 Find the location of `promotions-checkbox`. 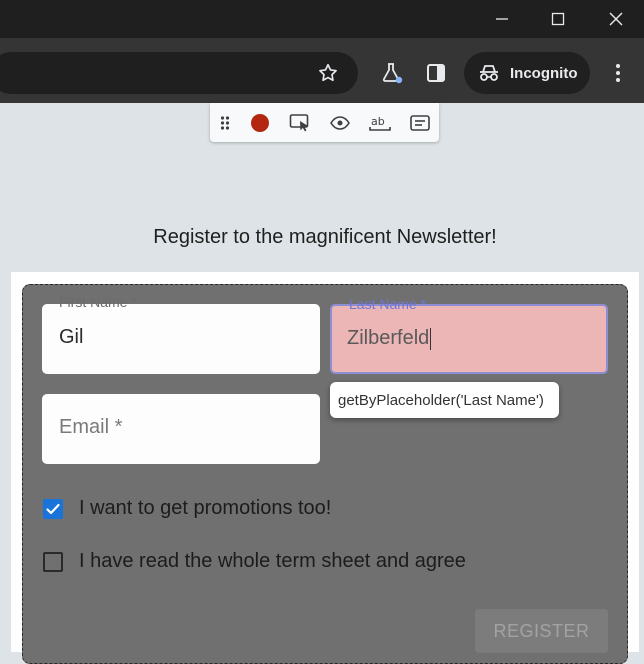

promotions-checkbox is located at coordinates (53, 508).